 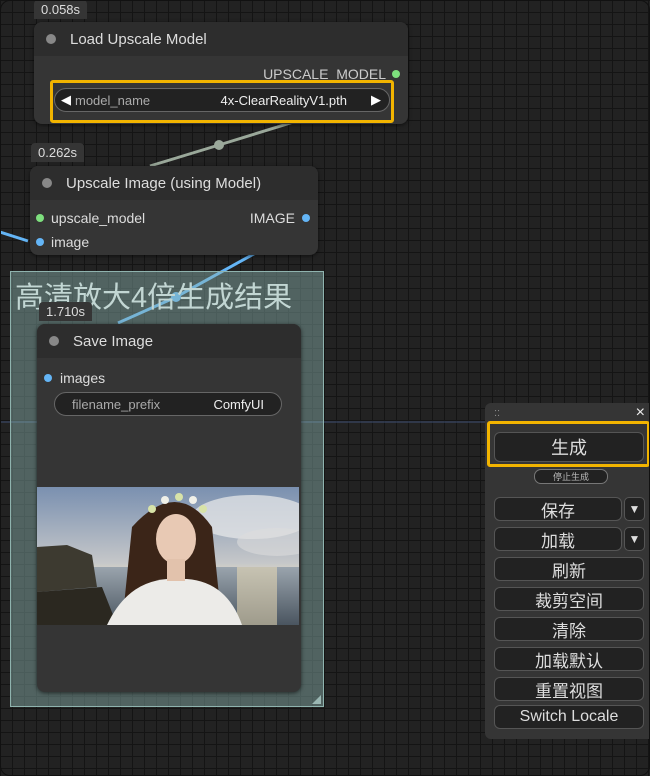 I want to click on node-title: Upscale Image (using Model), so click(x=164, y=183).